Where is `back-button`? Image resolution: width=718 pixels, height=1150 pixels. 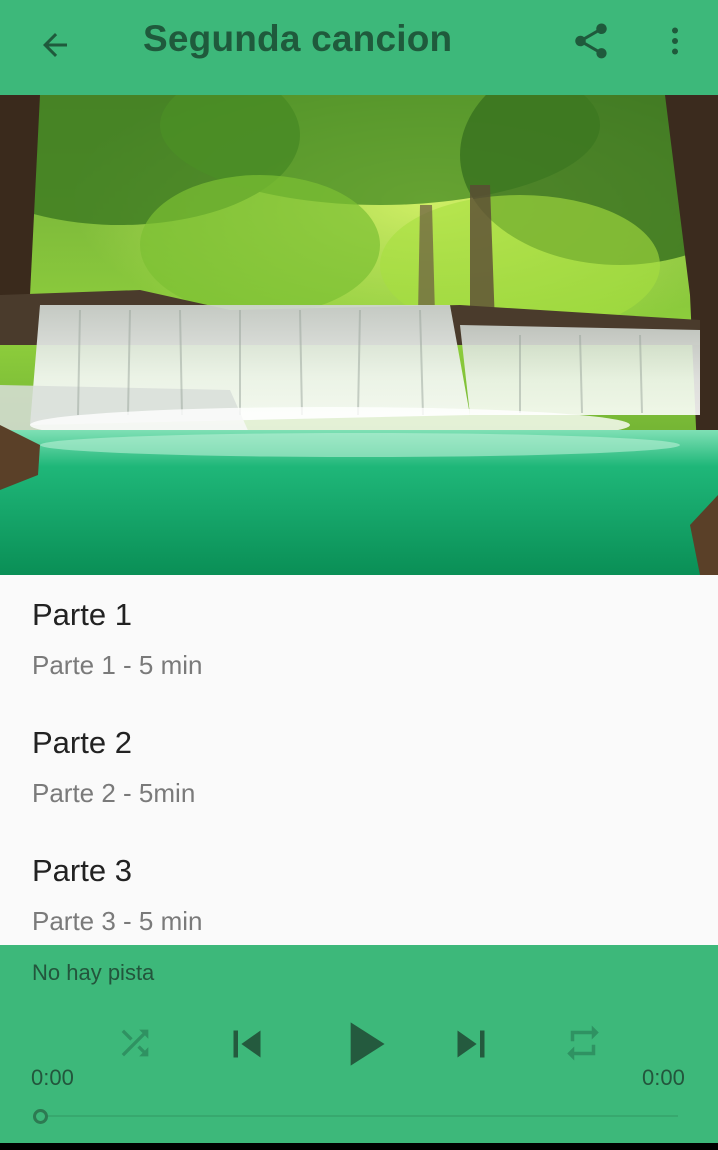
back-button is located at coordinates (55, 45).